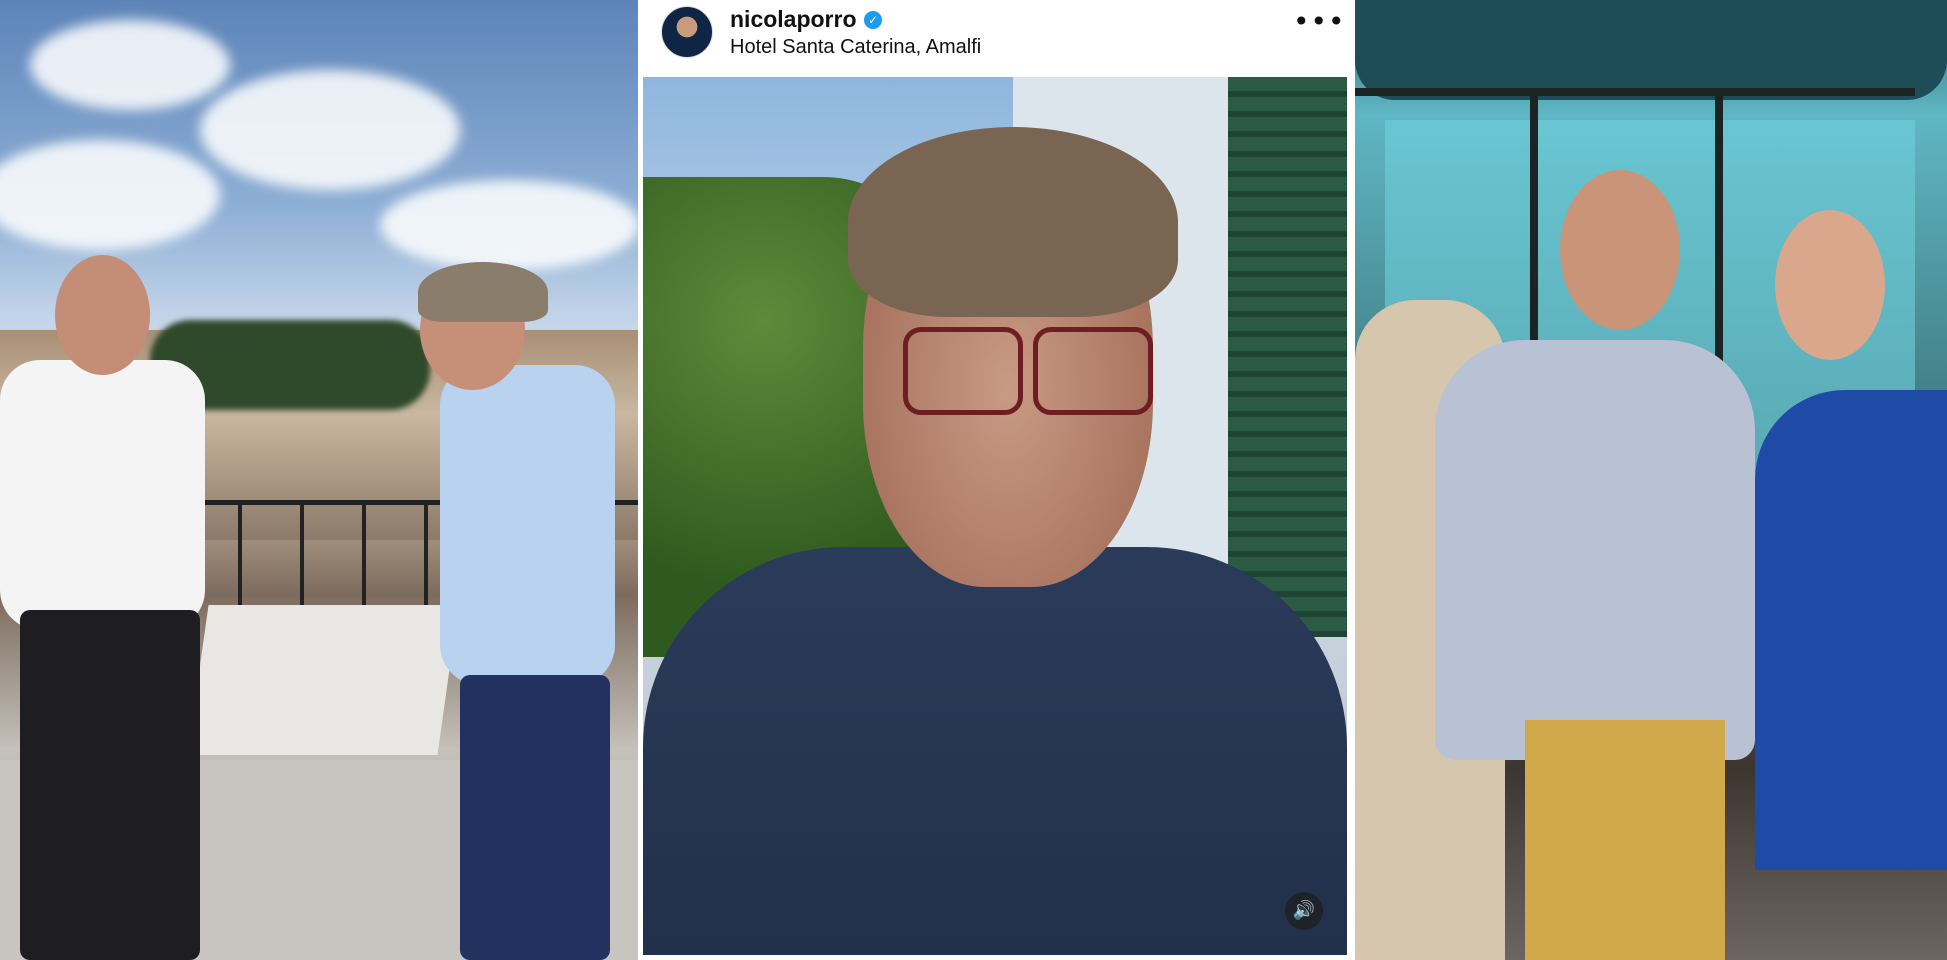 This screenshot has width=1947, height=960. What do you see at coordinates (483, 292) in the screenshot?
I see `man2-hair` at bounding box center [483, 292].